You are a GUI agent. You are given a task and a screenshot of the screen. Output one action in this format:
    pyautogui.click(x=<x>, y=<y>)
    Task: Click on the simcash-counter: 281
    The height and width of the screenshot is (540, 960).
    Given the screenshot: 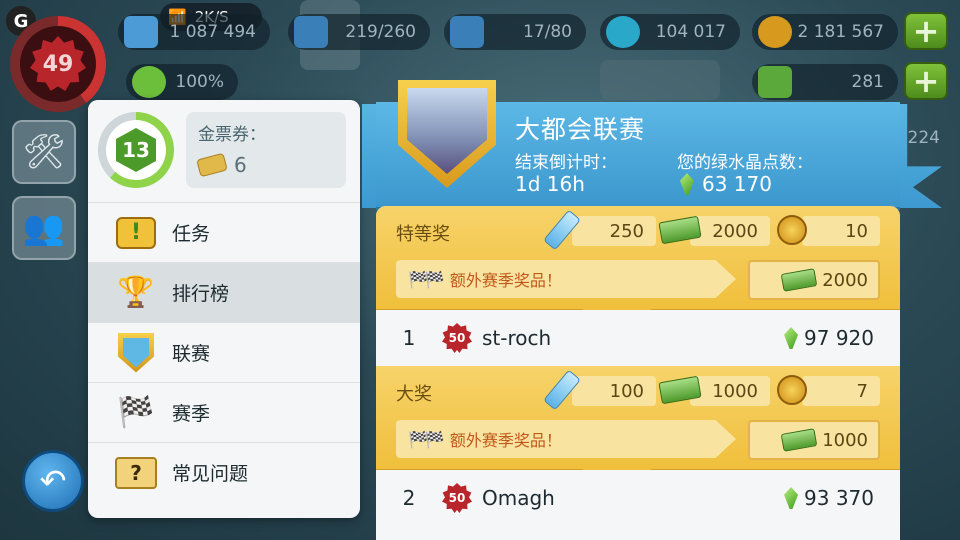 What is the action you would take?
    pyautogui.click(x=825, y=82)
    